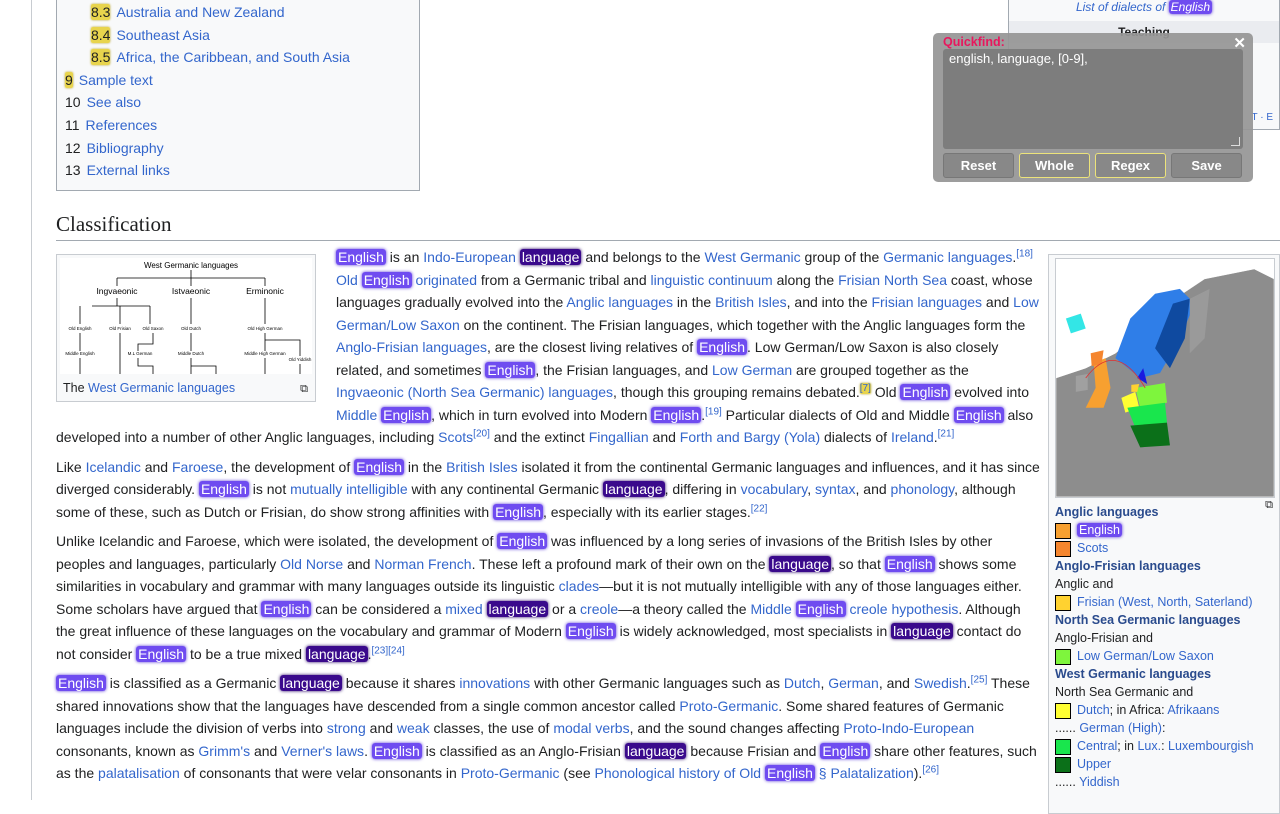 This screenshot has width=1280, height=814. I want to click on toc-link: Australia and New Zealand, so click(200, 12).